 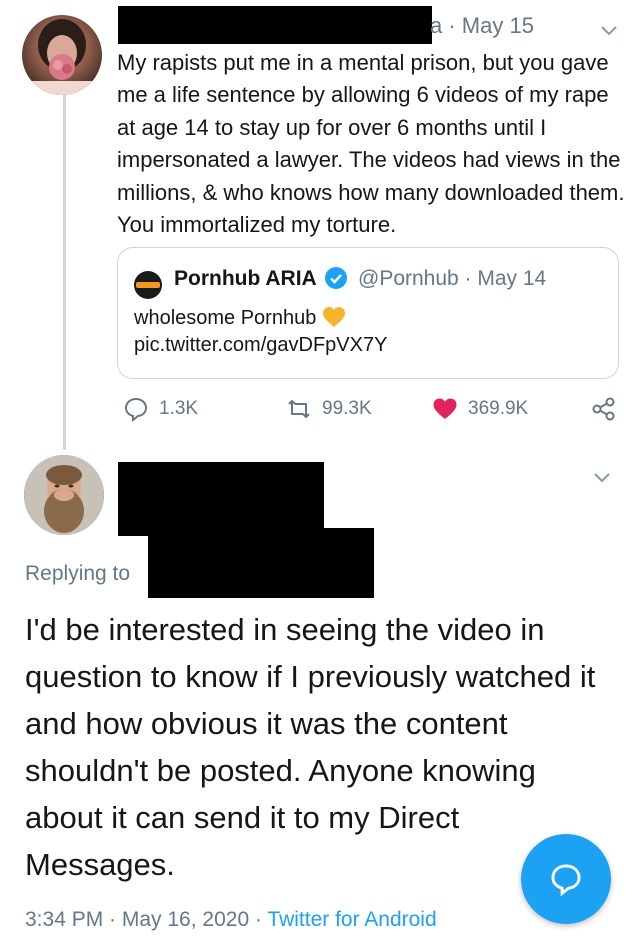 I want to click on retweet-icon, so click(x=299, y=409).